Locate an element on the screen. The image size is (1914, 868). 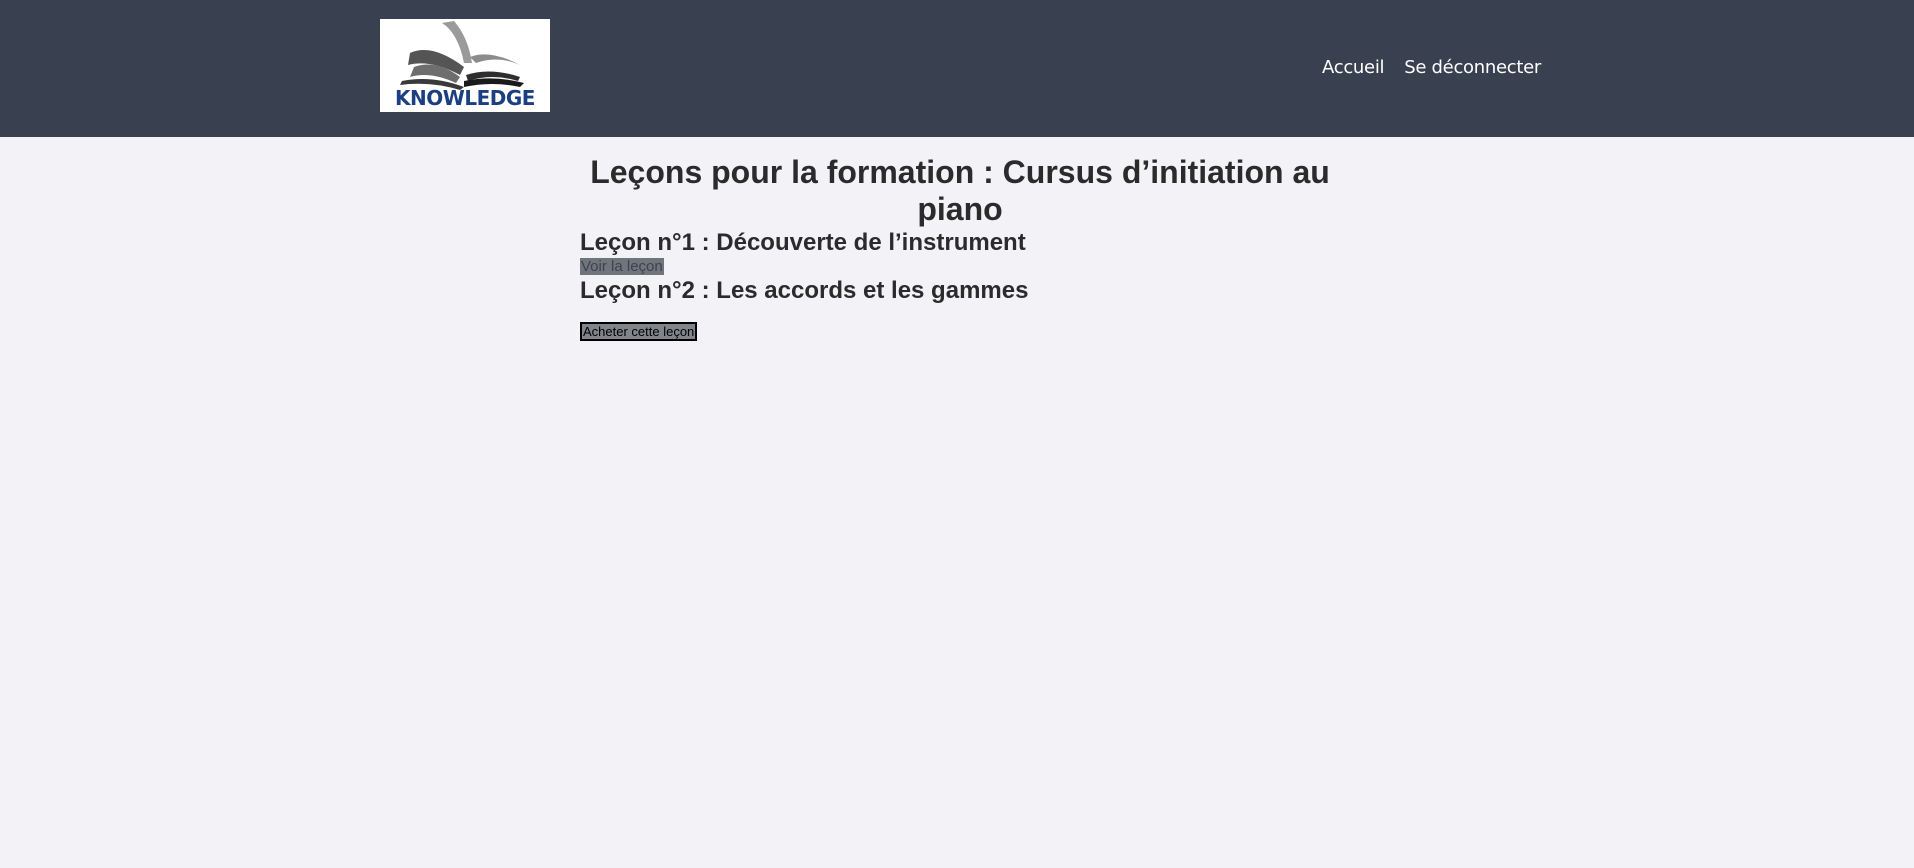
lesson-title: Leçon n°1 : Découverte de l’instrument is located at coordinates (803, 242).